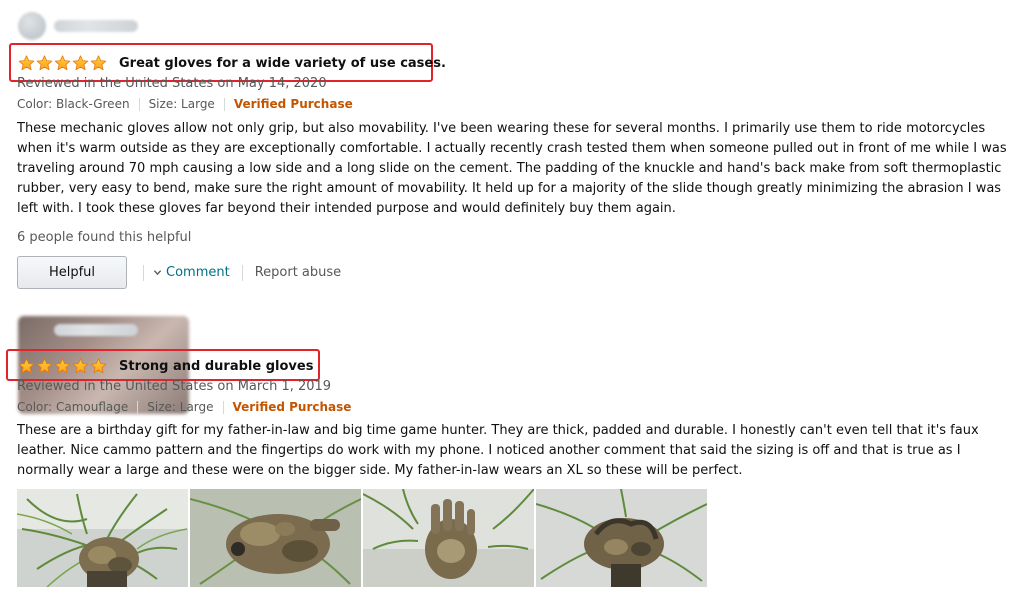 The height and width of the screenshot is (608, 1033). Describe the element at coordinates (73, 104) in the screenshot. I see `variant-color: Color: Black-Green` at that location.